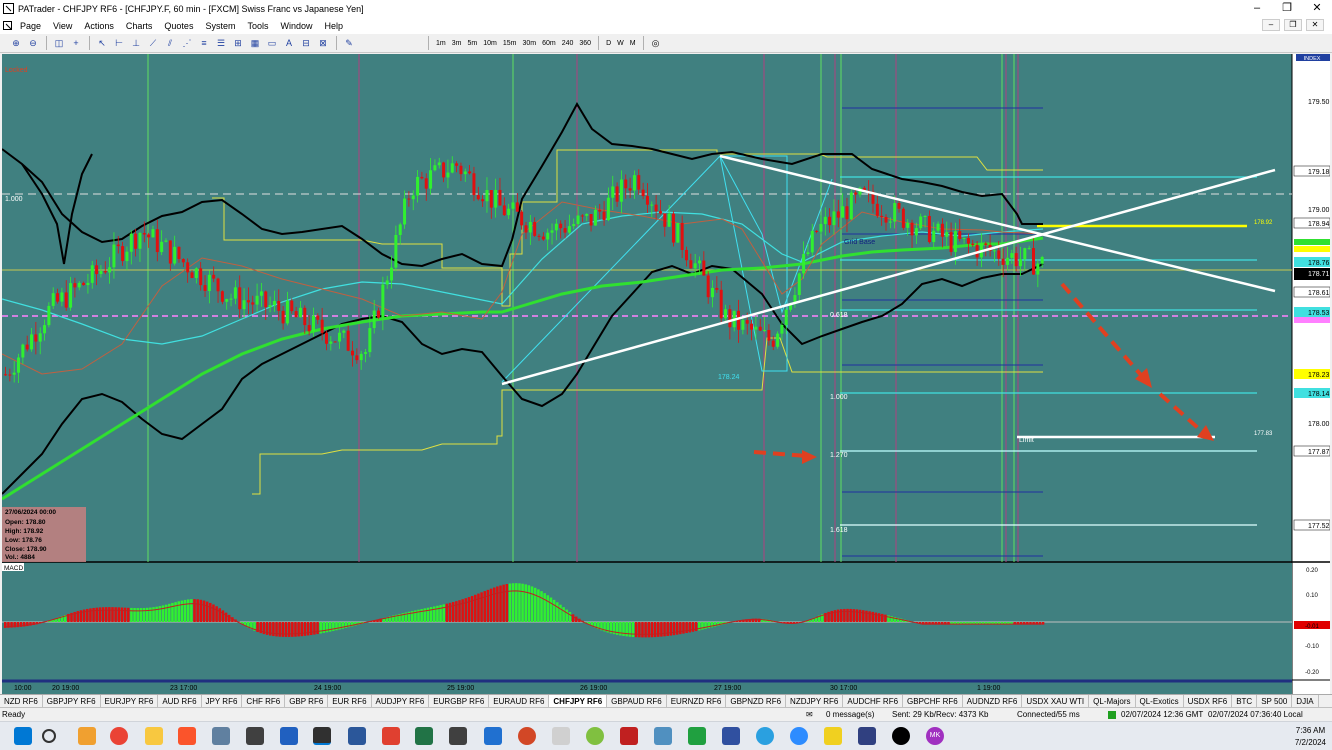 This screenshot has height=750, width=1332. Describe the element at coordinates (59, 43) in the screenshot. I see `chart-icon: ◫` at that location.